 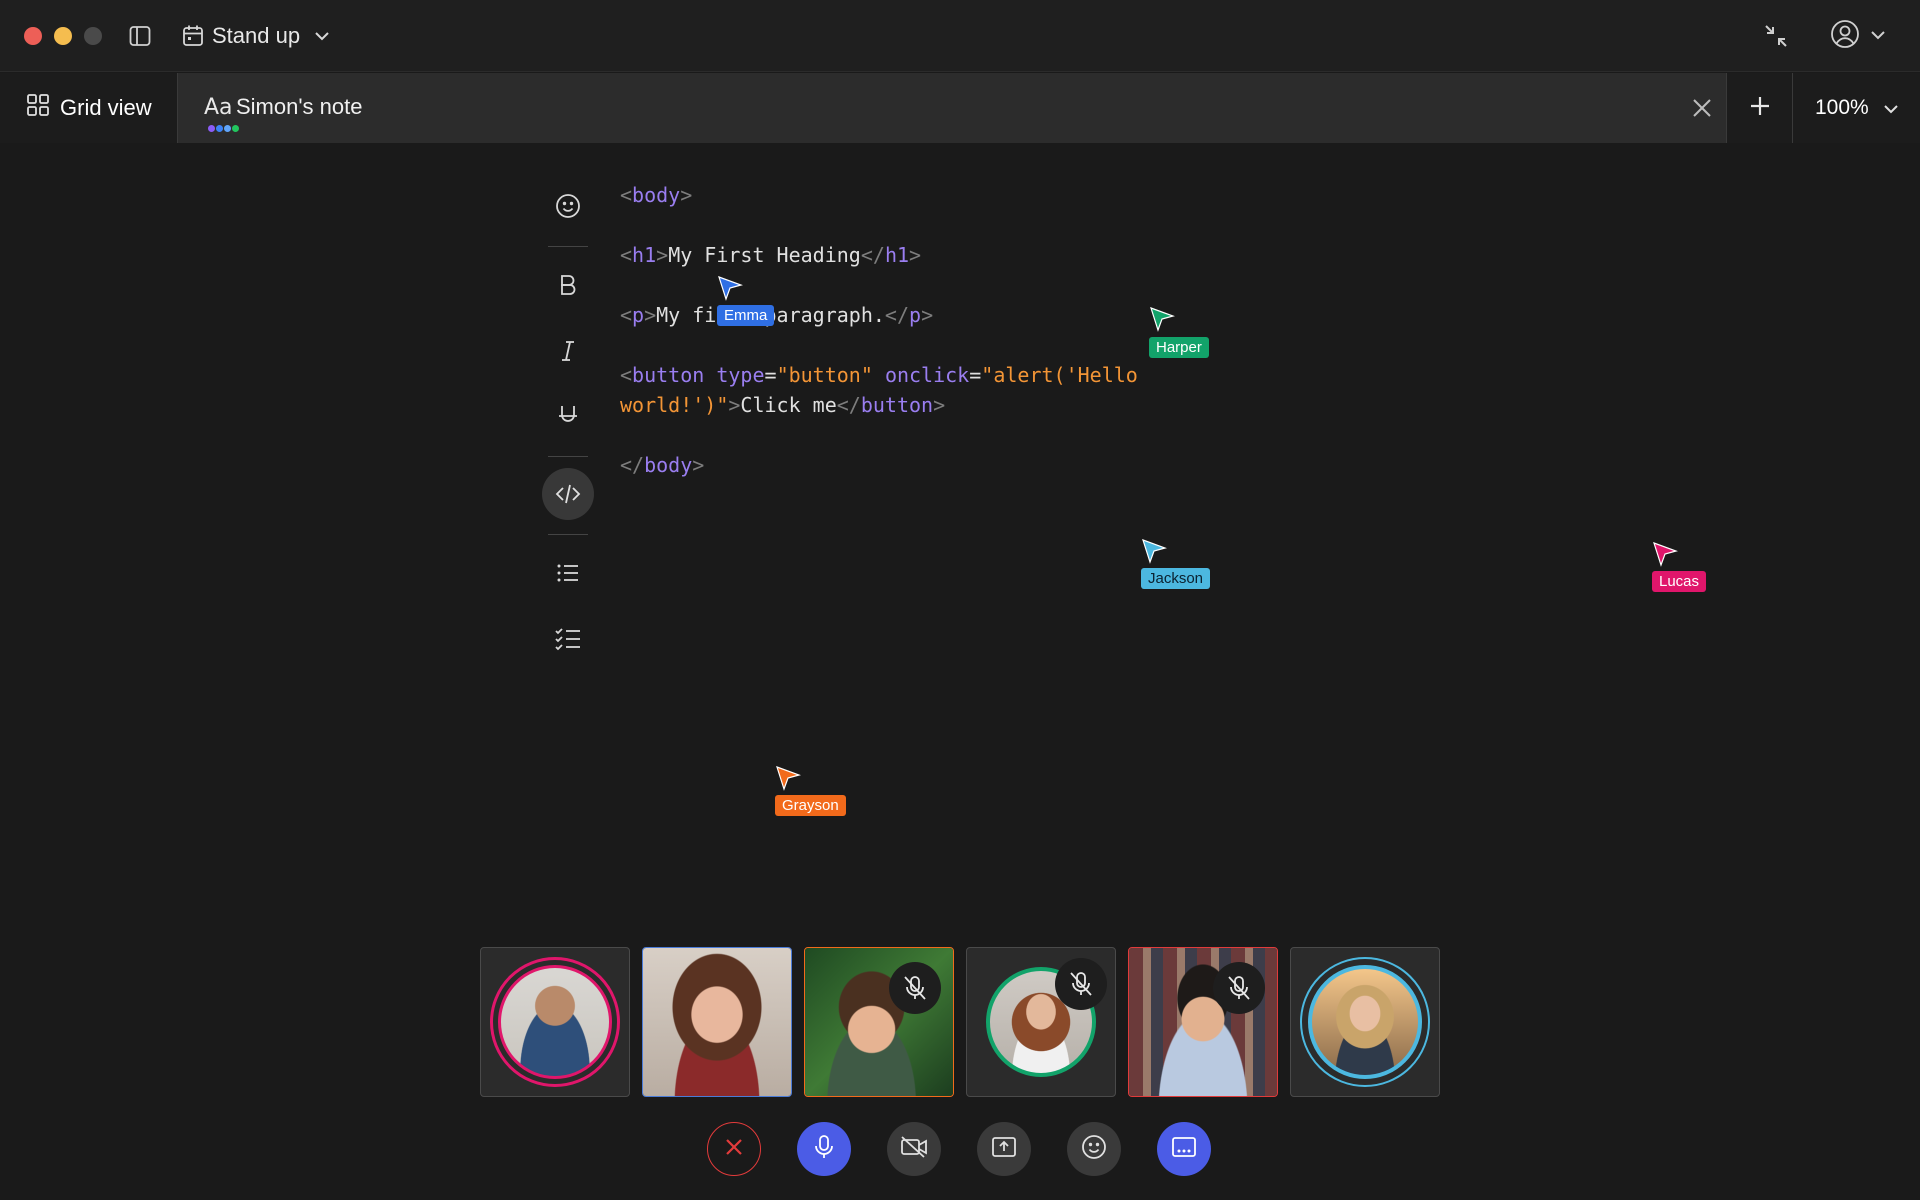 What do you see at coordinates (1679, 566) in the screenshot?
I see `collaborator-cursor-lucas: Lucas` at bounding box center [1679, 566].